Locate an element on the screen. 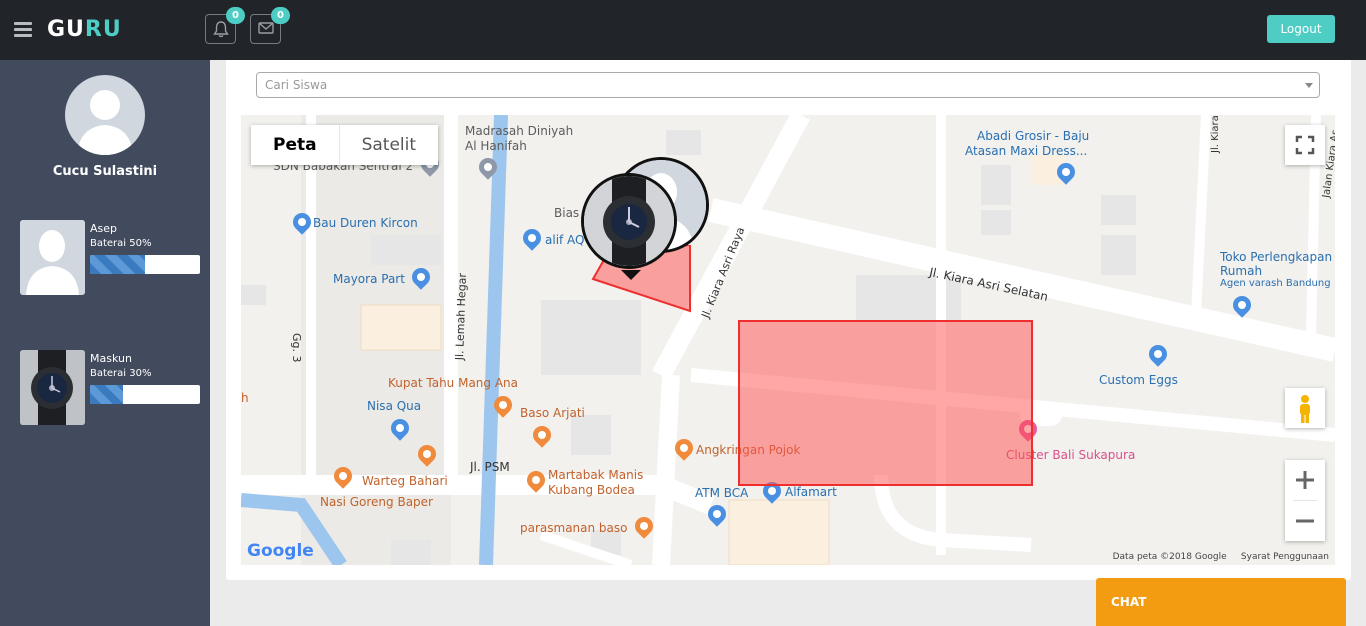 Image resolution: width=1366 pixels, height=626 pixels. logout-button: Logout is located at coordinates (1301, 29).